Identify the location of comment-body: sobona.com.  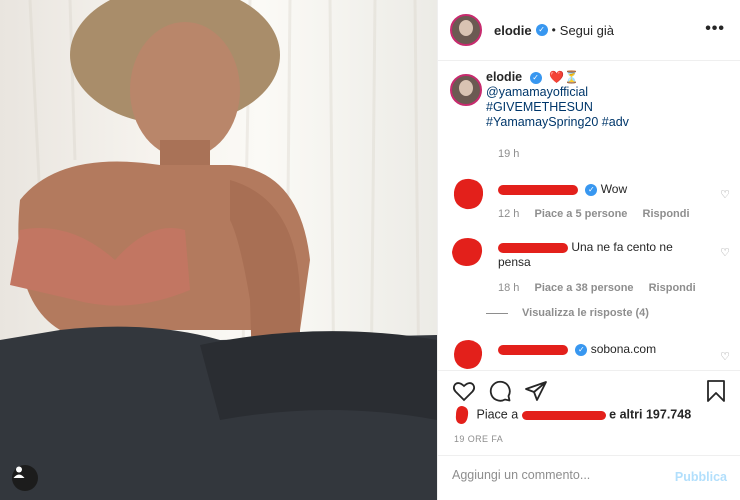
(623, 349).